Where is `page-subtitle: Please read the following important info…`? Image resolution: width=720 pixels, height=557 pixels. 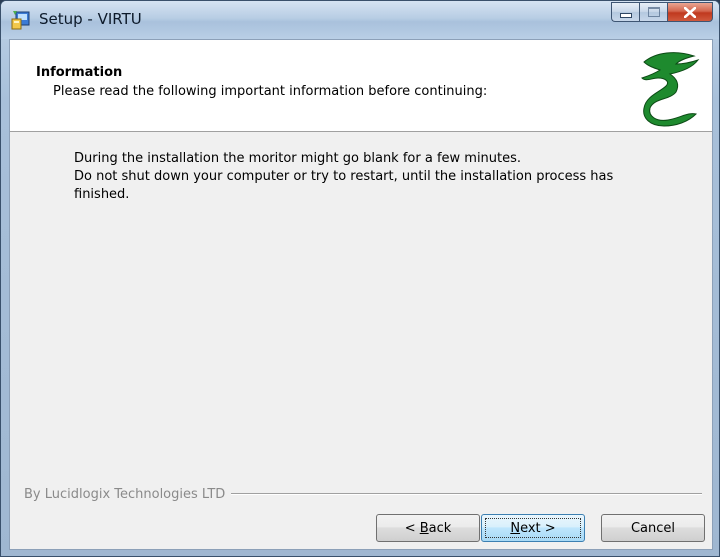
page-subtitle: Please read the following important info… is located at coordinates (270, 91).